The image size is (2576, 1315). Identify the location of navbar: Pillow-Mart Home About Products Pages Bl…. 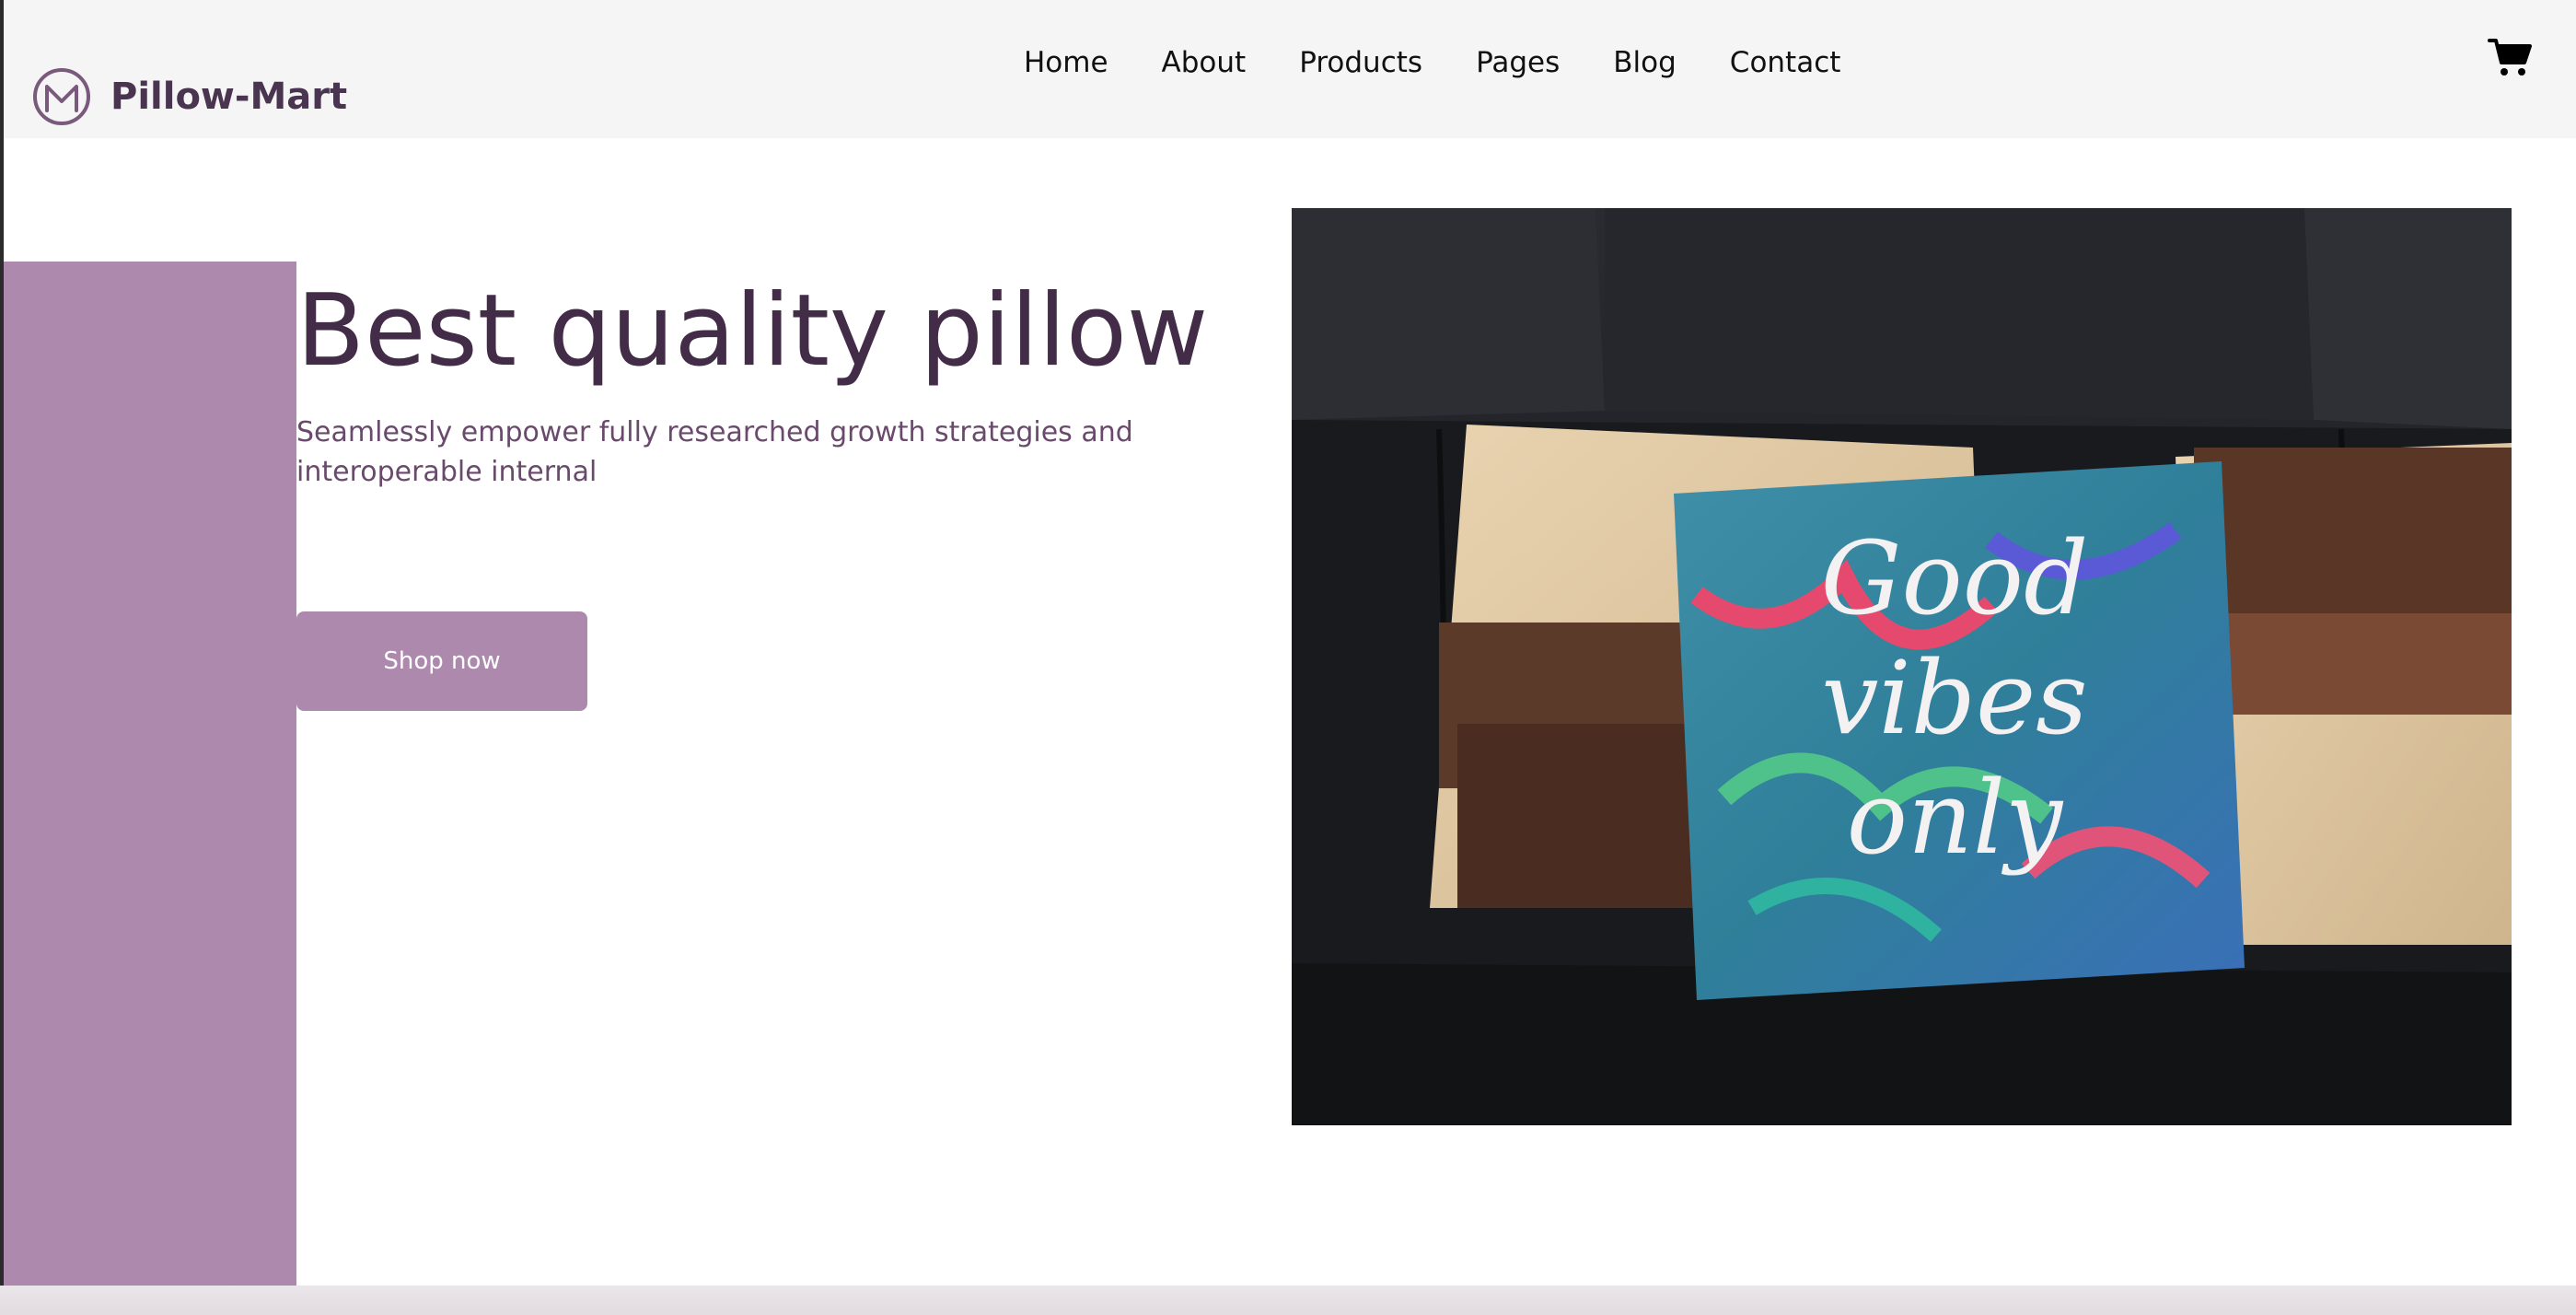
(1290, 69).